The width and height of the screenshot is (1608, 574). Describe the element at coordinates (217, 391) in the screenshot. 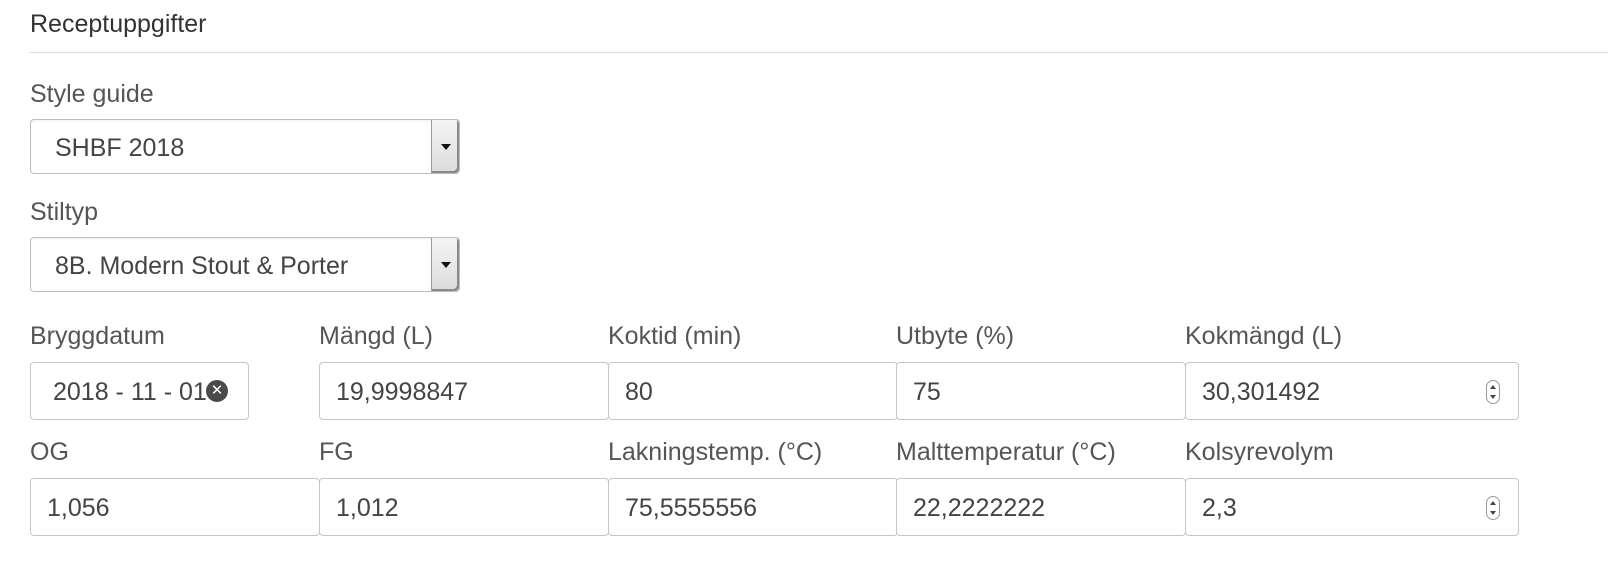

I see `clear-circle-icon: ✕` at that location.